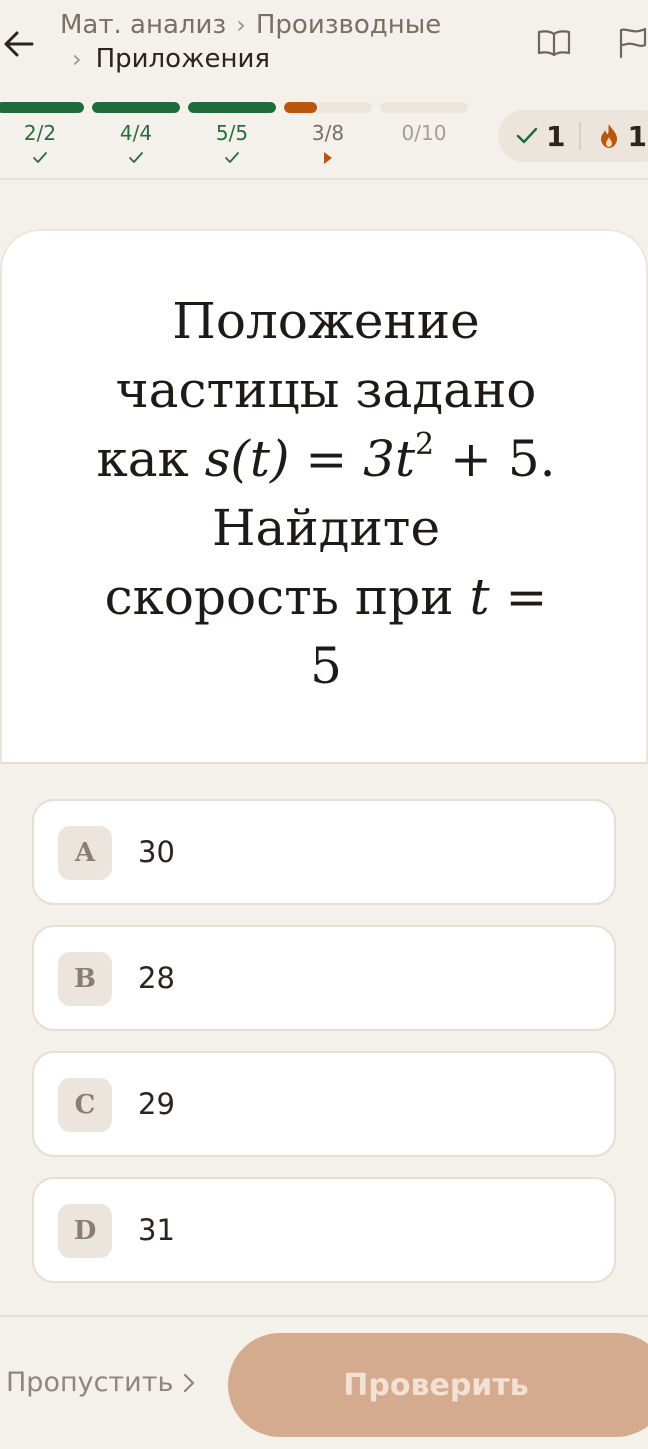 This screenshot has width=648, height=1449. I want to click on flame-icon, so click(609, 136).